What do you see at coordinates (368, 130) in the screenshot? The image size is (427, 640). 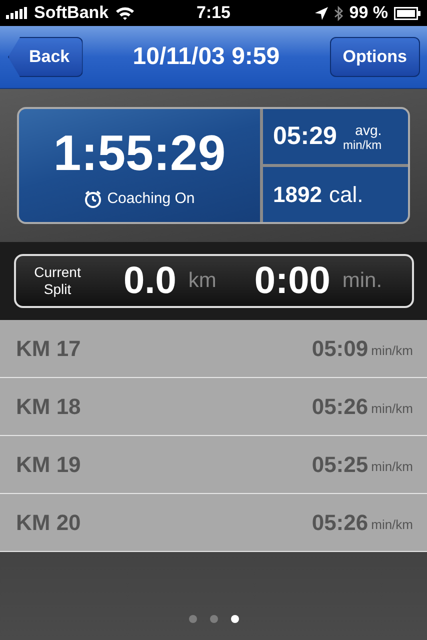 I see `pace-label: avg.` at bounding box center [368, 130].